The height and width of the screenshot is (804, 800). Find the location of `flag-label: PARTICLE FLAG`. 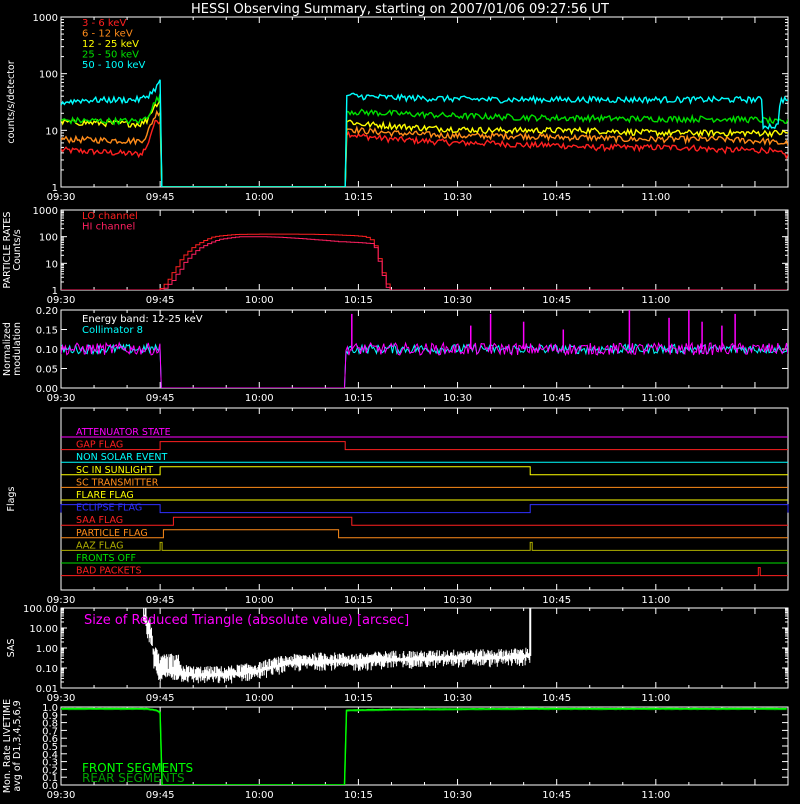

flag-label: PARTICLE FLAG is located at coordinates (112, 533).